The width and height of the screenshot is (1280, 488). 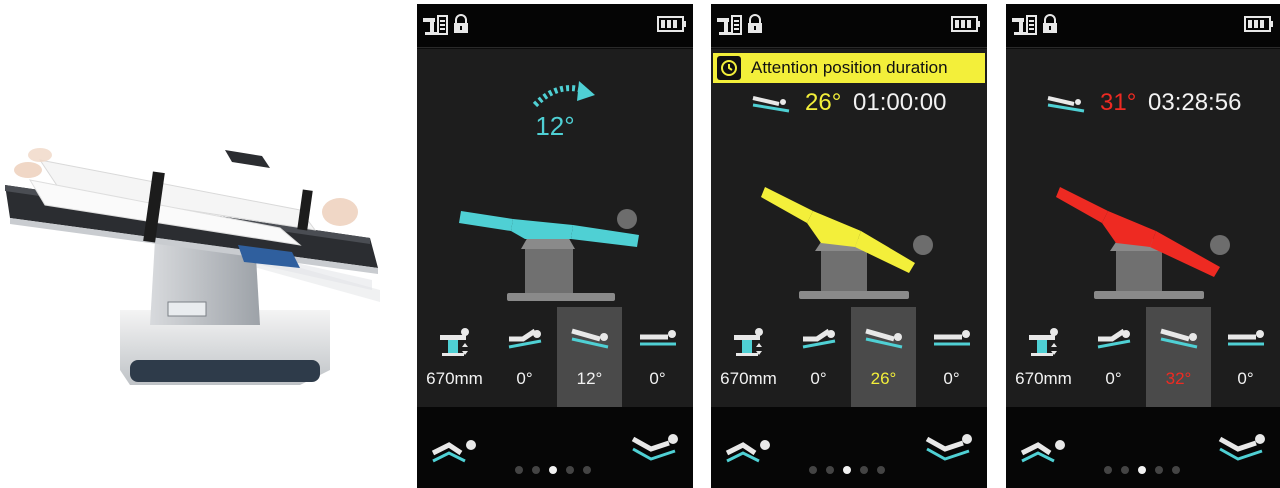 What do you see at coordinates (900, 102) in the screenshot?
I see `readout-duration: 01:00:00` at bounding box center [900, 102].